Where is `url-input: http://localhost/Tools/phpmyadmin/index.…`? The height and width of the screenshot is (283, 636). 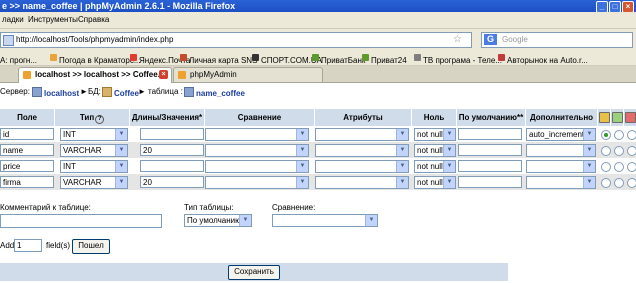
url-input: http://localhost/Tools/phpmyadmin/index.… is located at coordinates (236, 40).